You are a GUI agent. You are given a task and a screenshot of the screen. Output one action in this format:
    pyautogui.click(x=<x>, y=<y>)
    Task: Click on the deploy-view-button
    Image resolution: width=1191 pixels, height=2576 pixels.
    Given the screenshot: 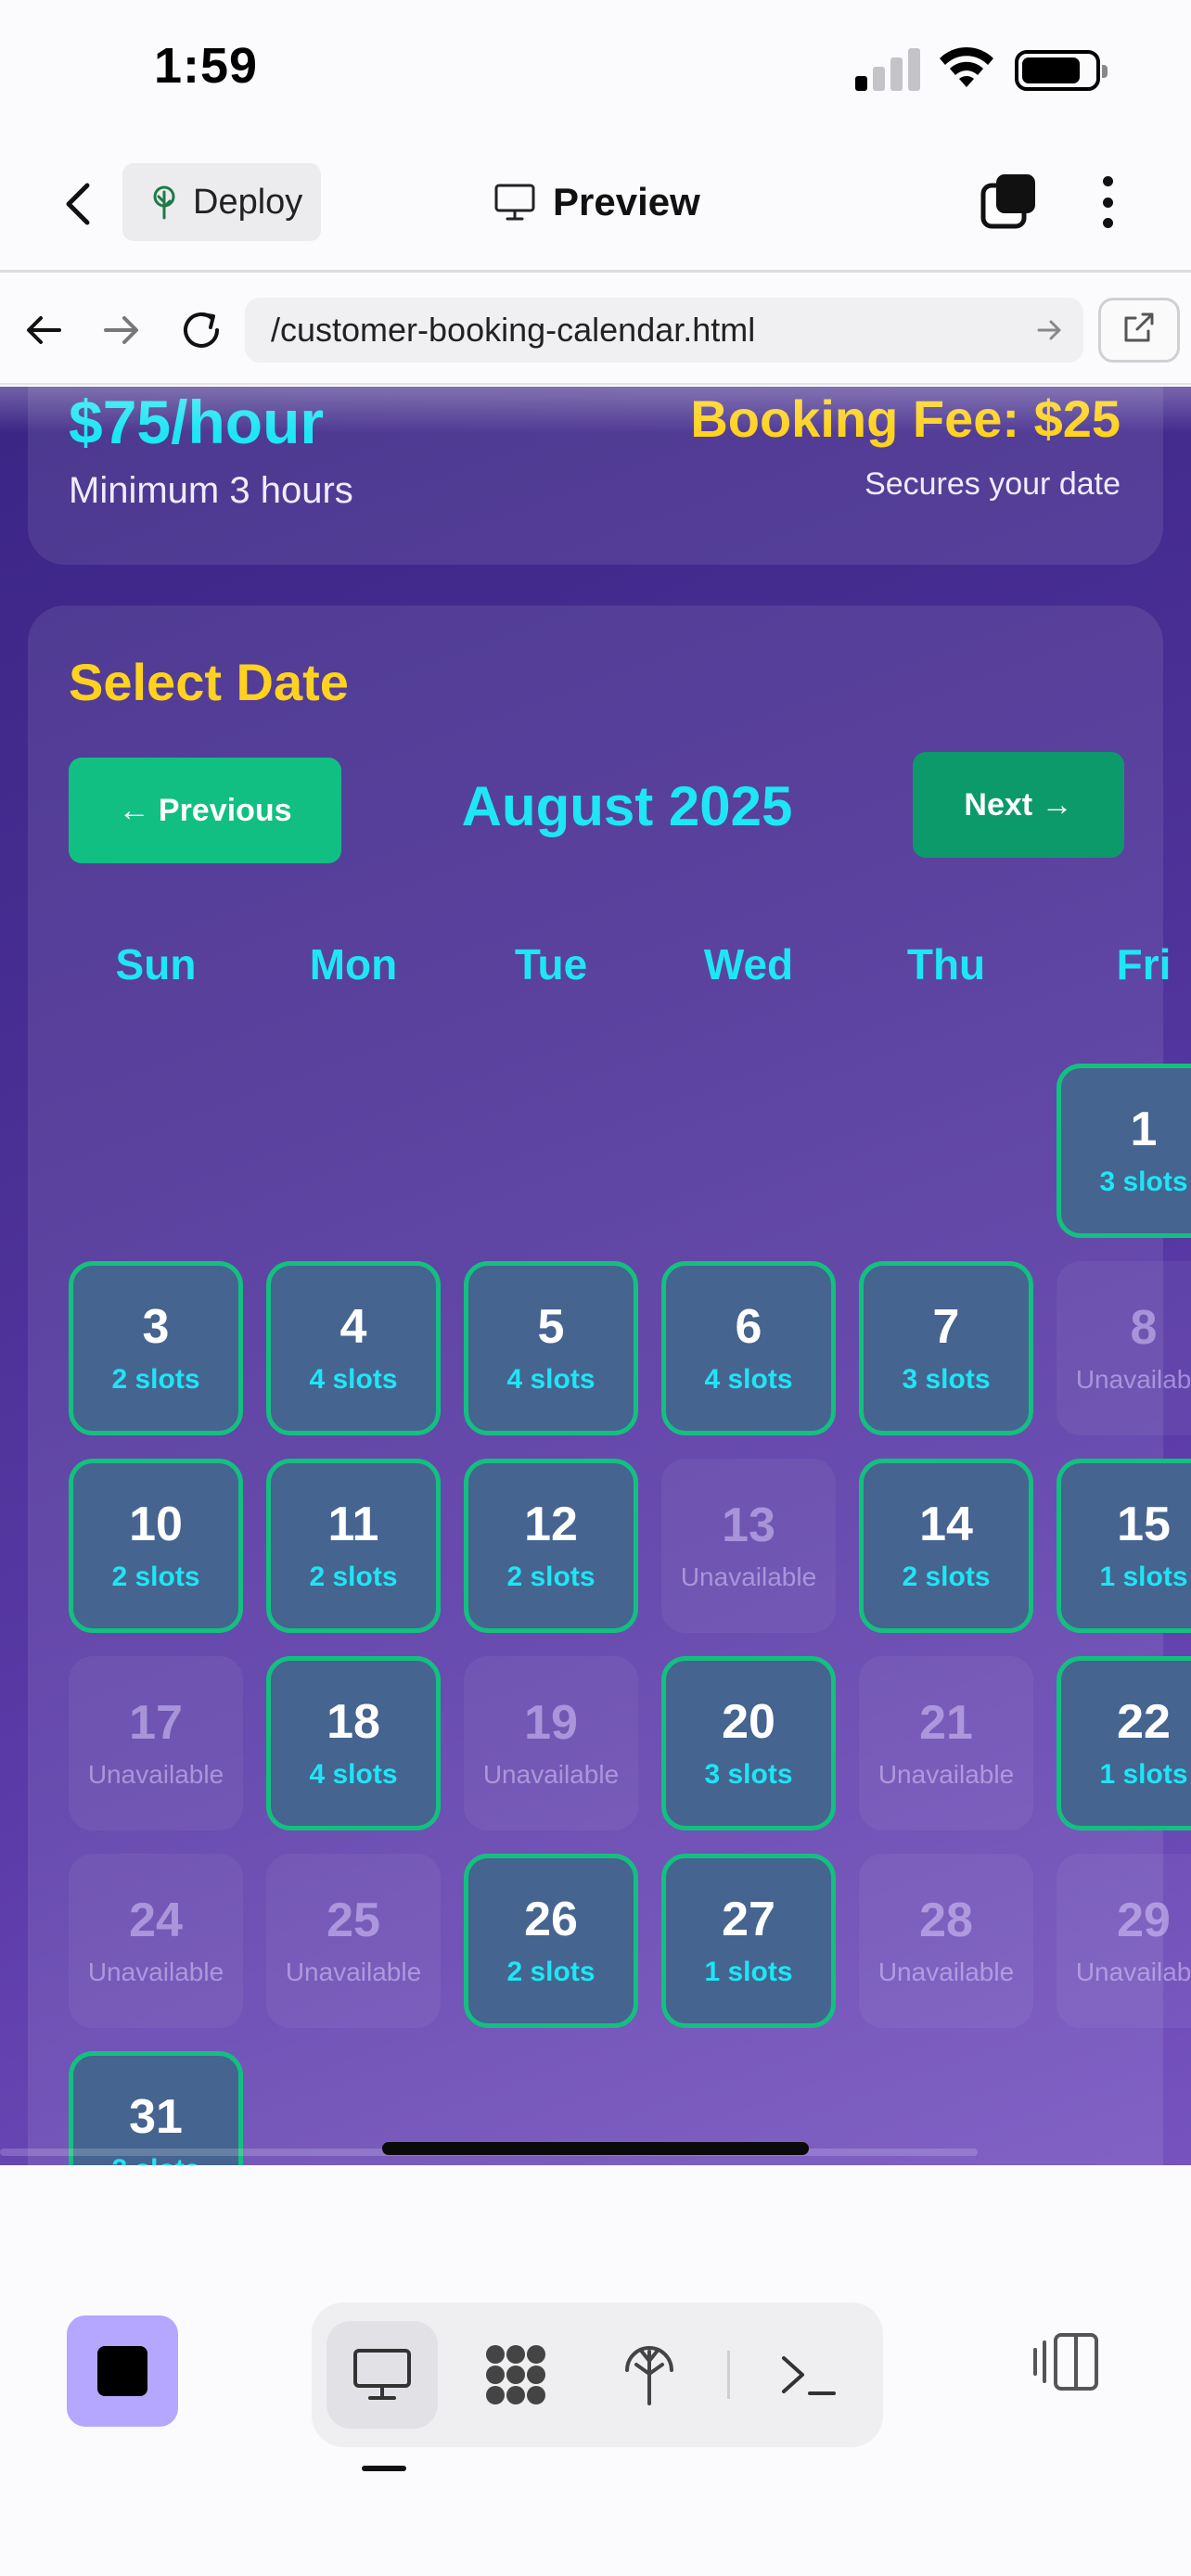 What is the action you would take?
    pyautogui.click(x=649, y=2375)
    